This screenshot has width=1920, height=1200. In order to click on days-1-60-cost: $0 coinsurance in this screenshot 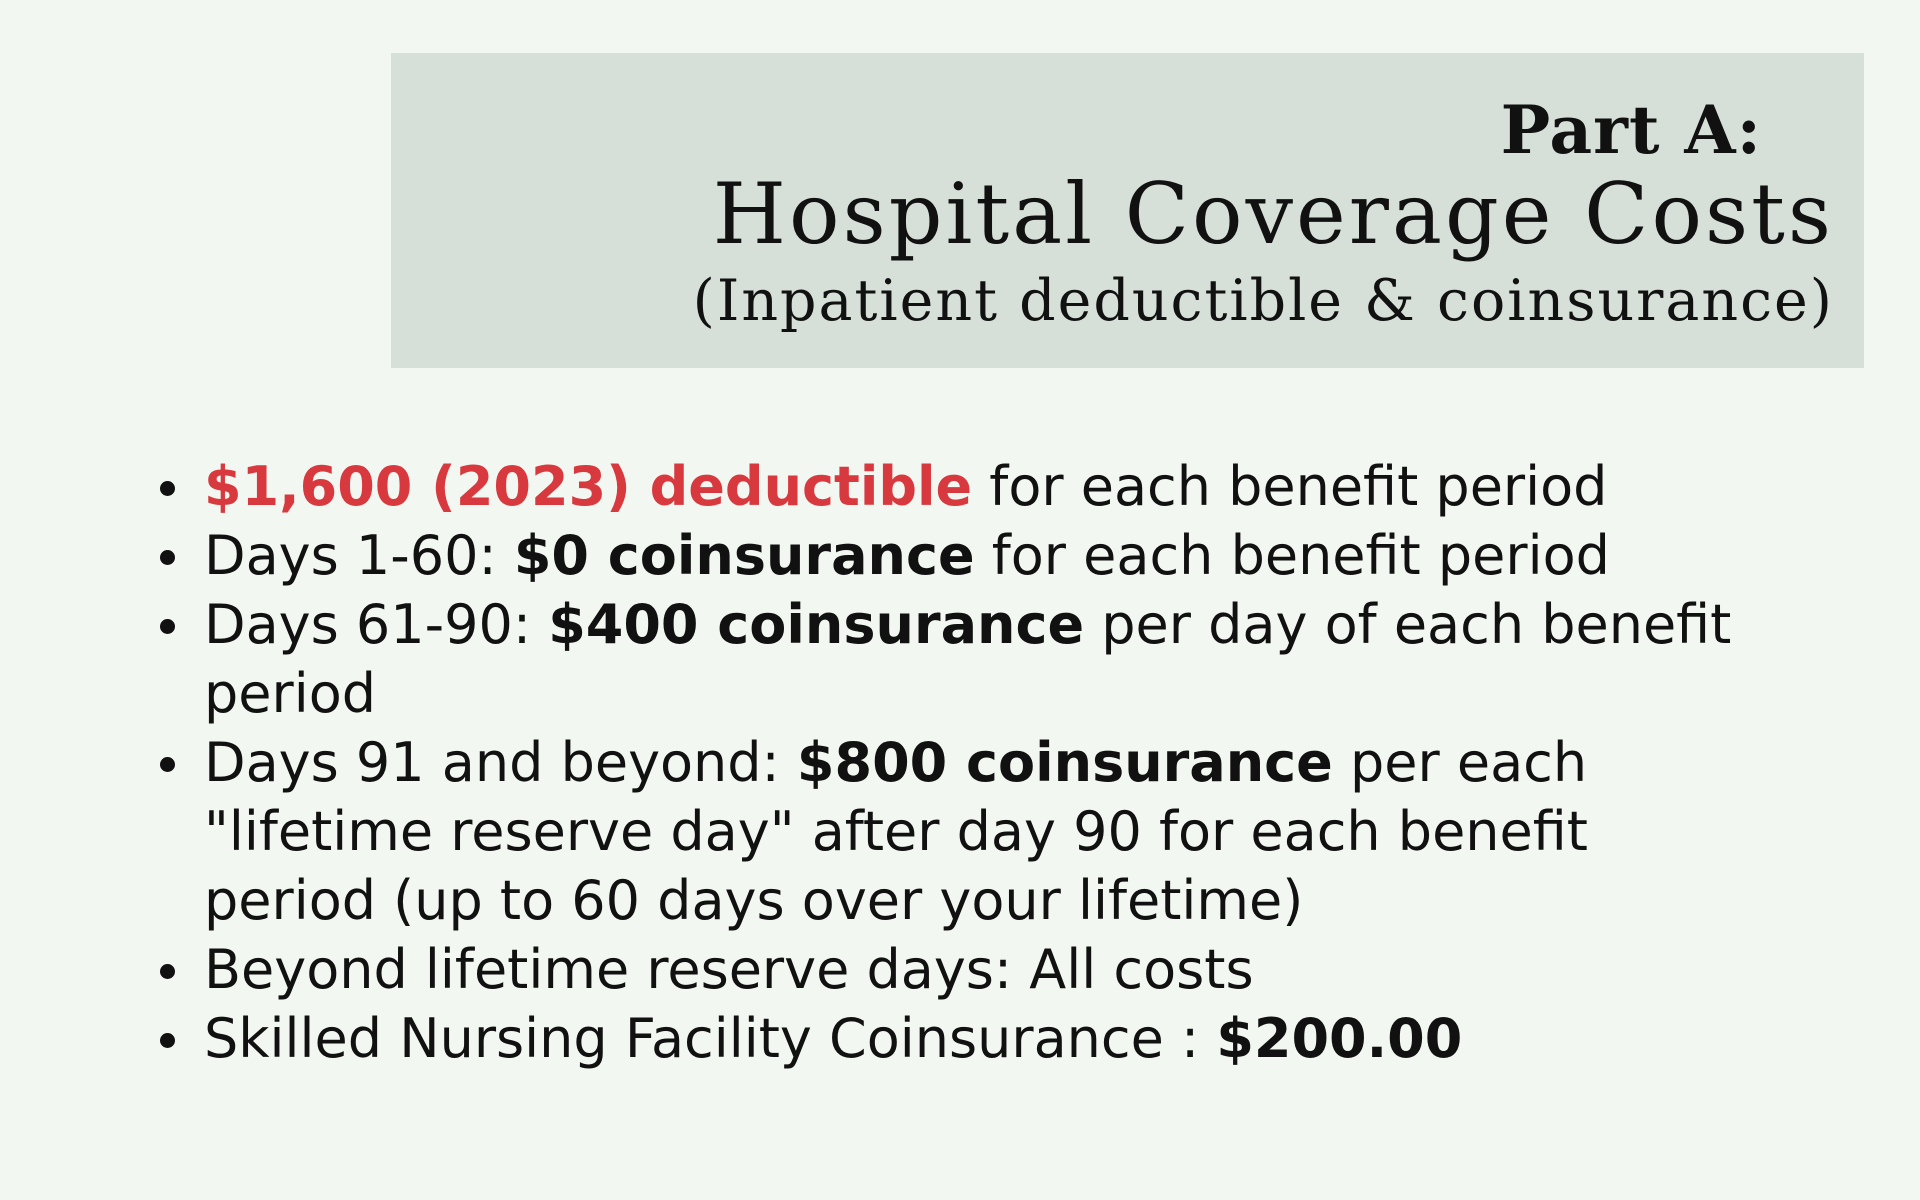, I will do `click(744, 555)`.